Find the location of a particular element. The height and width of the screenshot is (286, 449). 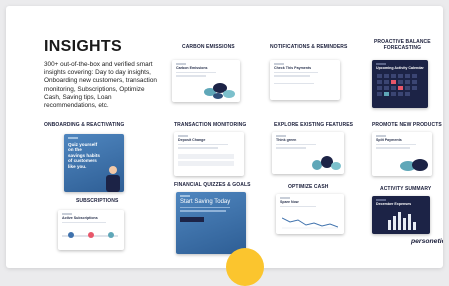

plants-illustration-icon is located at coordinates (326, 163).